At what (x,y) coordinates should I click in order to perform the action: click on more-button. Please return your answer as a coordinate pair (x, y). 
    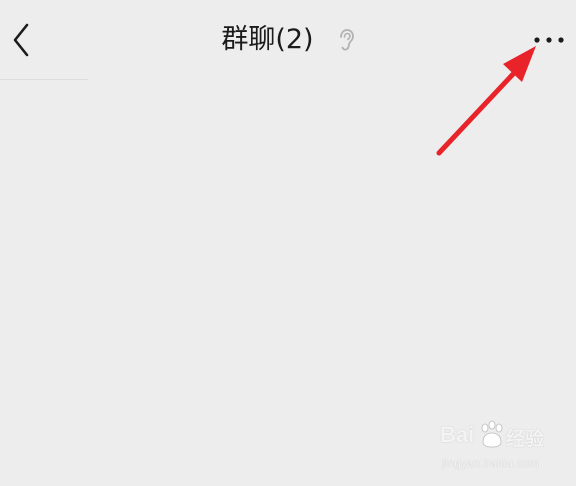
    Looking at the image, I should click on (549, 40).